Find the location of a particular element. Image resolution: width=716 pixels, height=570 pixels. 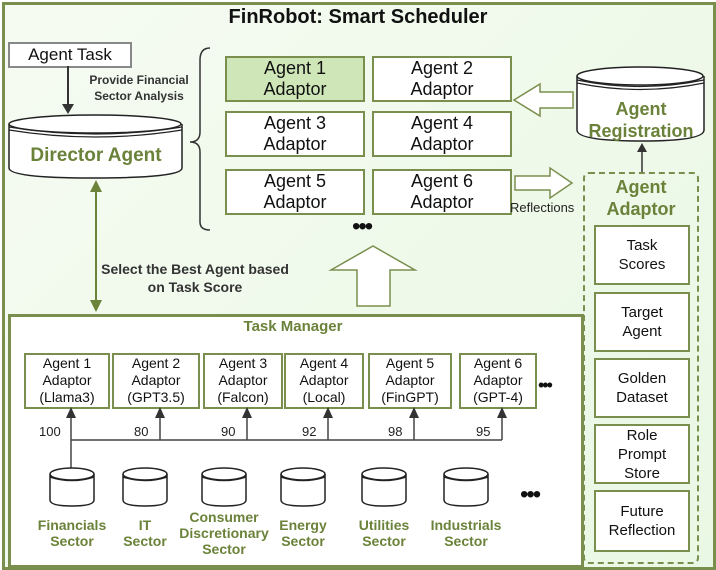

sector-label-line: Industrials is located at coordinates (466, 525).